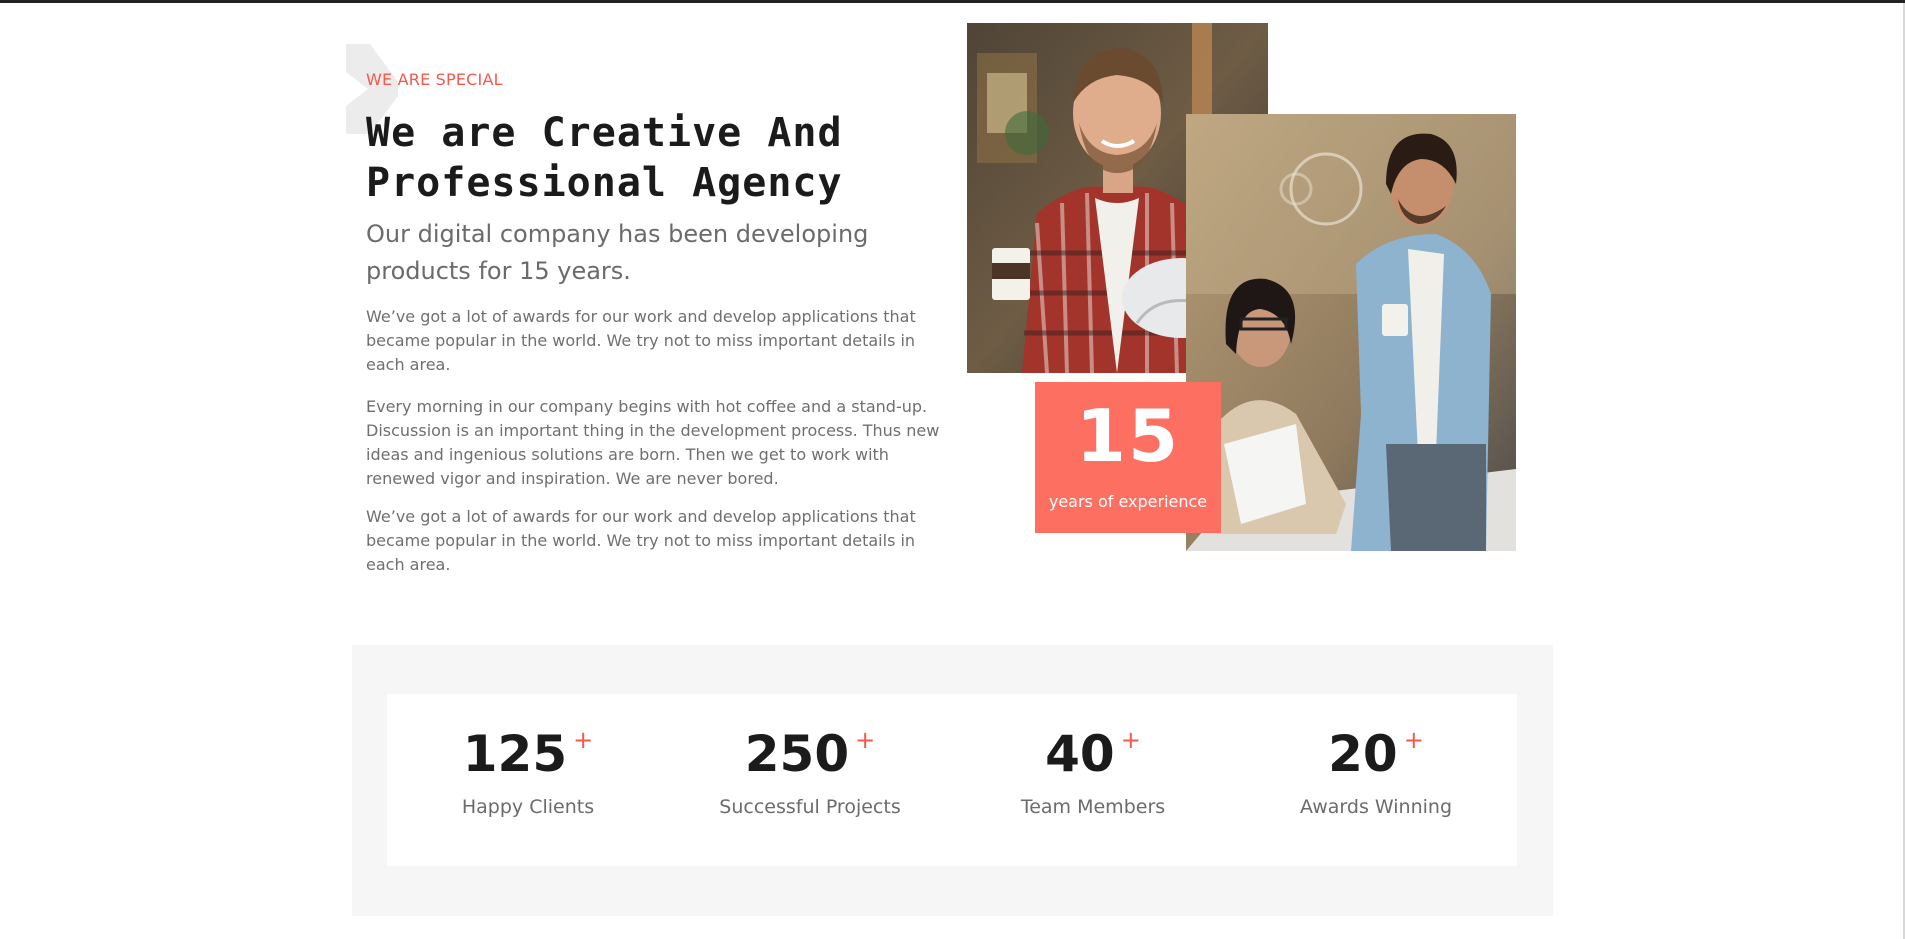 This screenshot has height=939, width=1905. I want to click on stat-number-row: 125 +, so click(528, 754).